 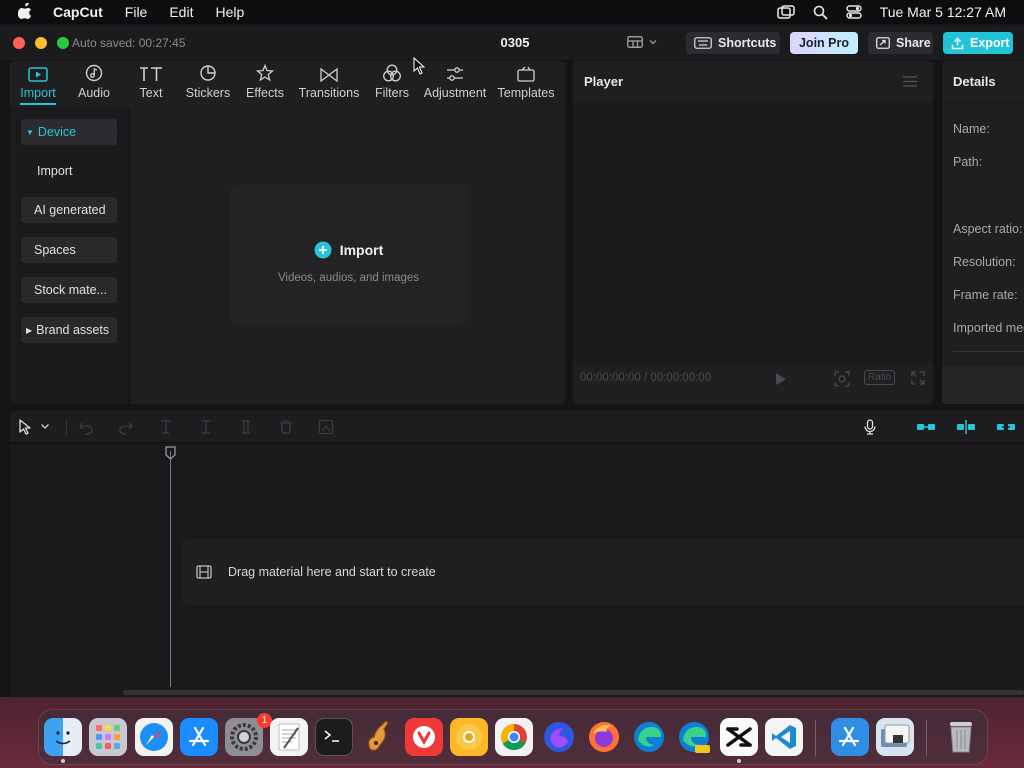 I want to click on spotlight-search-icon, so click(x=820, y=12).